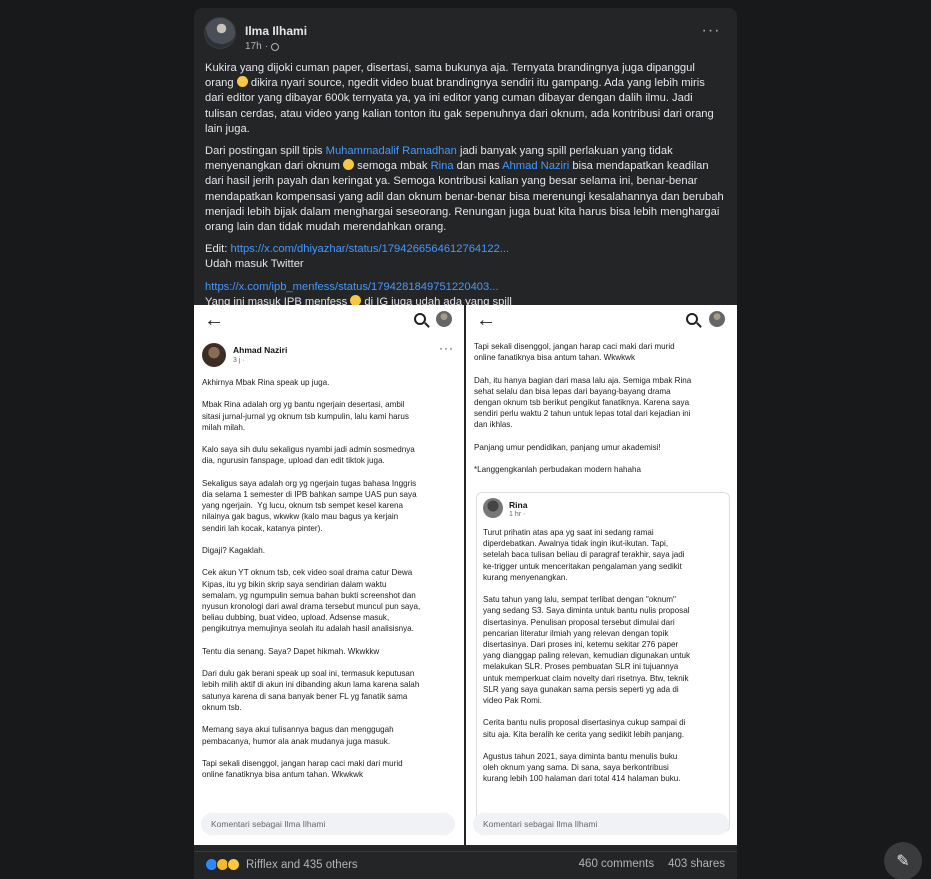  What do you see at coordinates (517, 514) in the screenshot?
I see `shared-post-meta: 1 hr ·` at bounding box center [517, 514].